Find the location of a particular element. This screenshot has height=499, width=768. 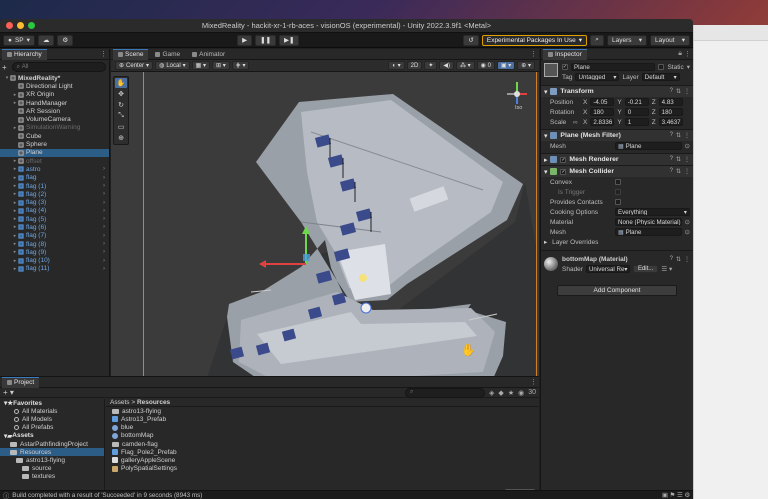

search-icon: ⌕ is located at coordinates (597, 40).